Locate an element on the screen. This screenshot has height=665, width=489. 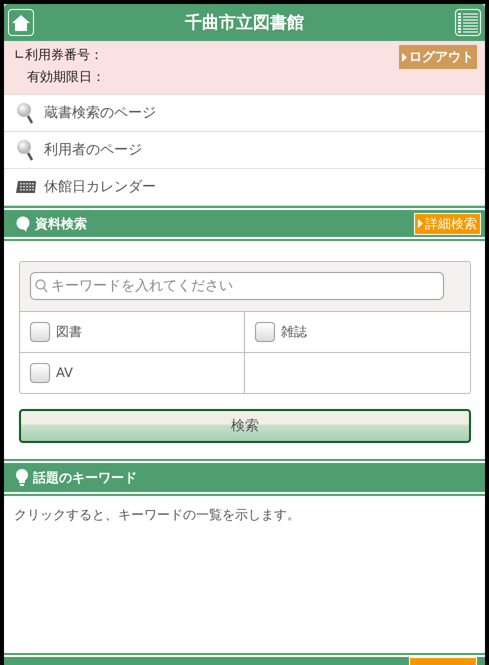
checkbox-label: 図書 is located at coordinates (69, 332).